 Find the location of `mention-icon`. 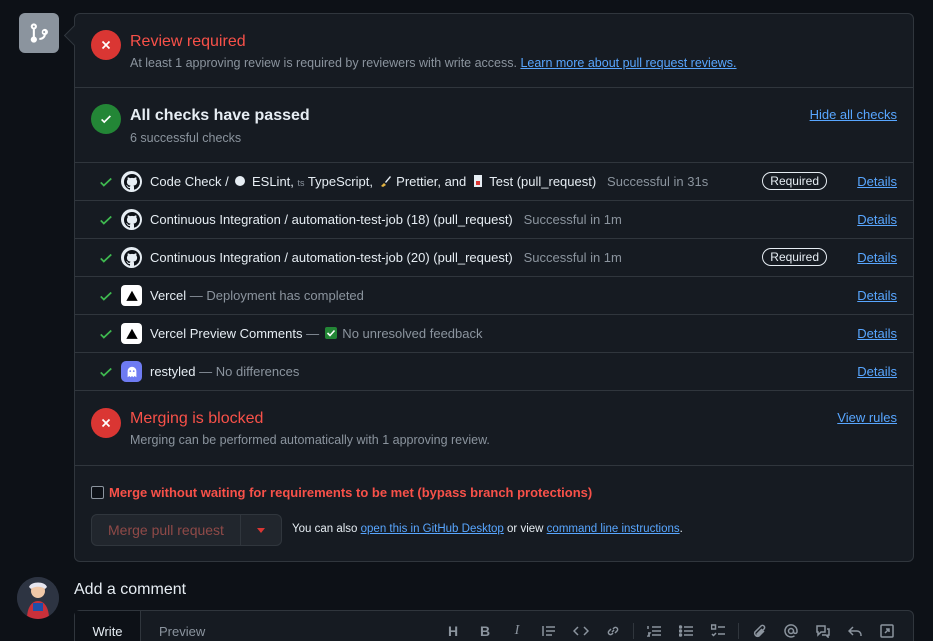

mention-icon is located at coordinates (791, 631).